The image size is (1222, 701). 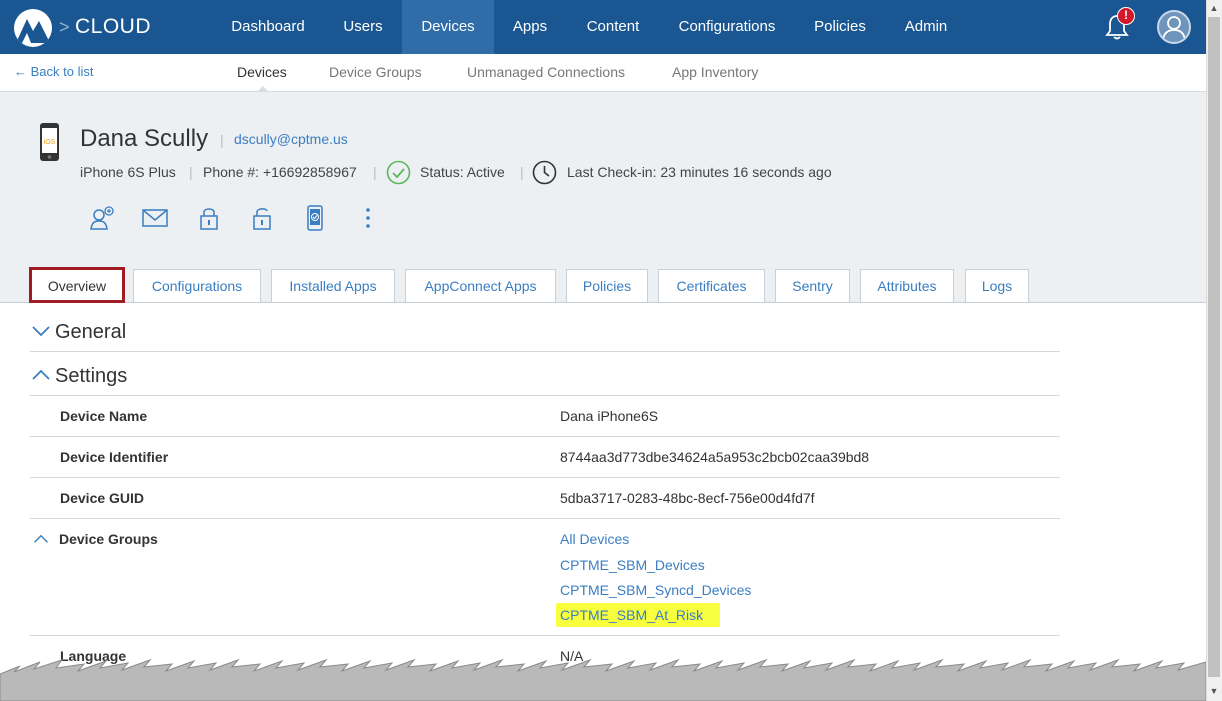 I want to click on subtab-app-inventory: App Inventory, so click(x=715, y=72).